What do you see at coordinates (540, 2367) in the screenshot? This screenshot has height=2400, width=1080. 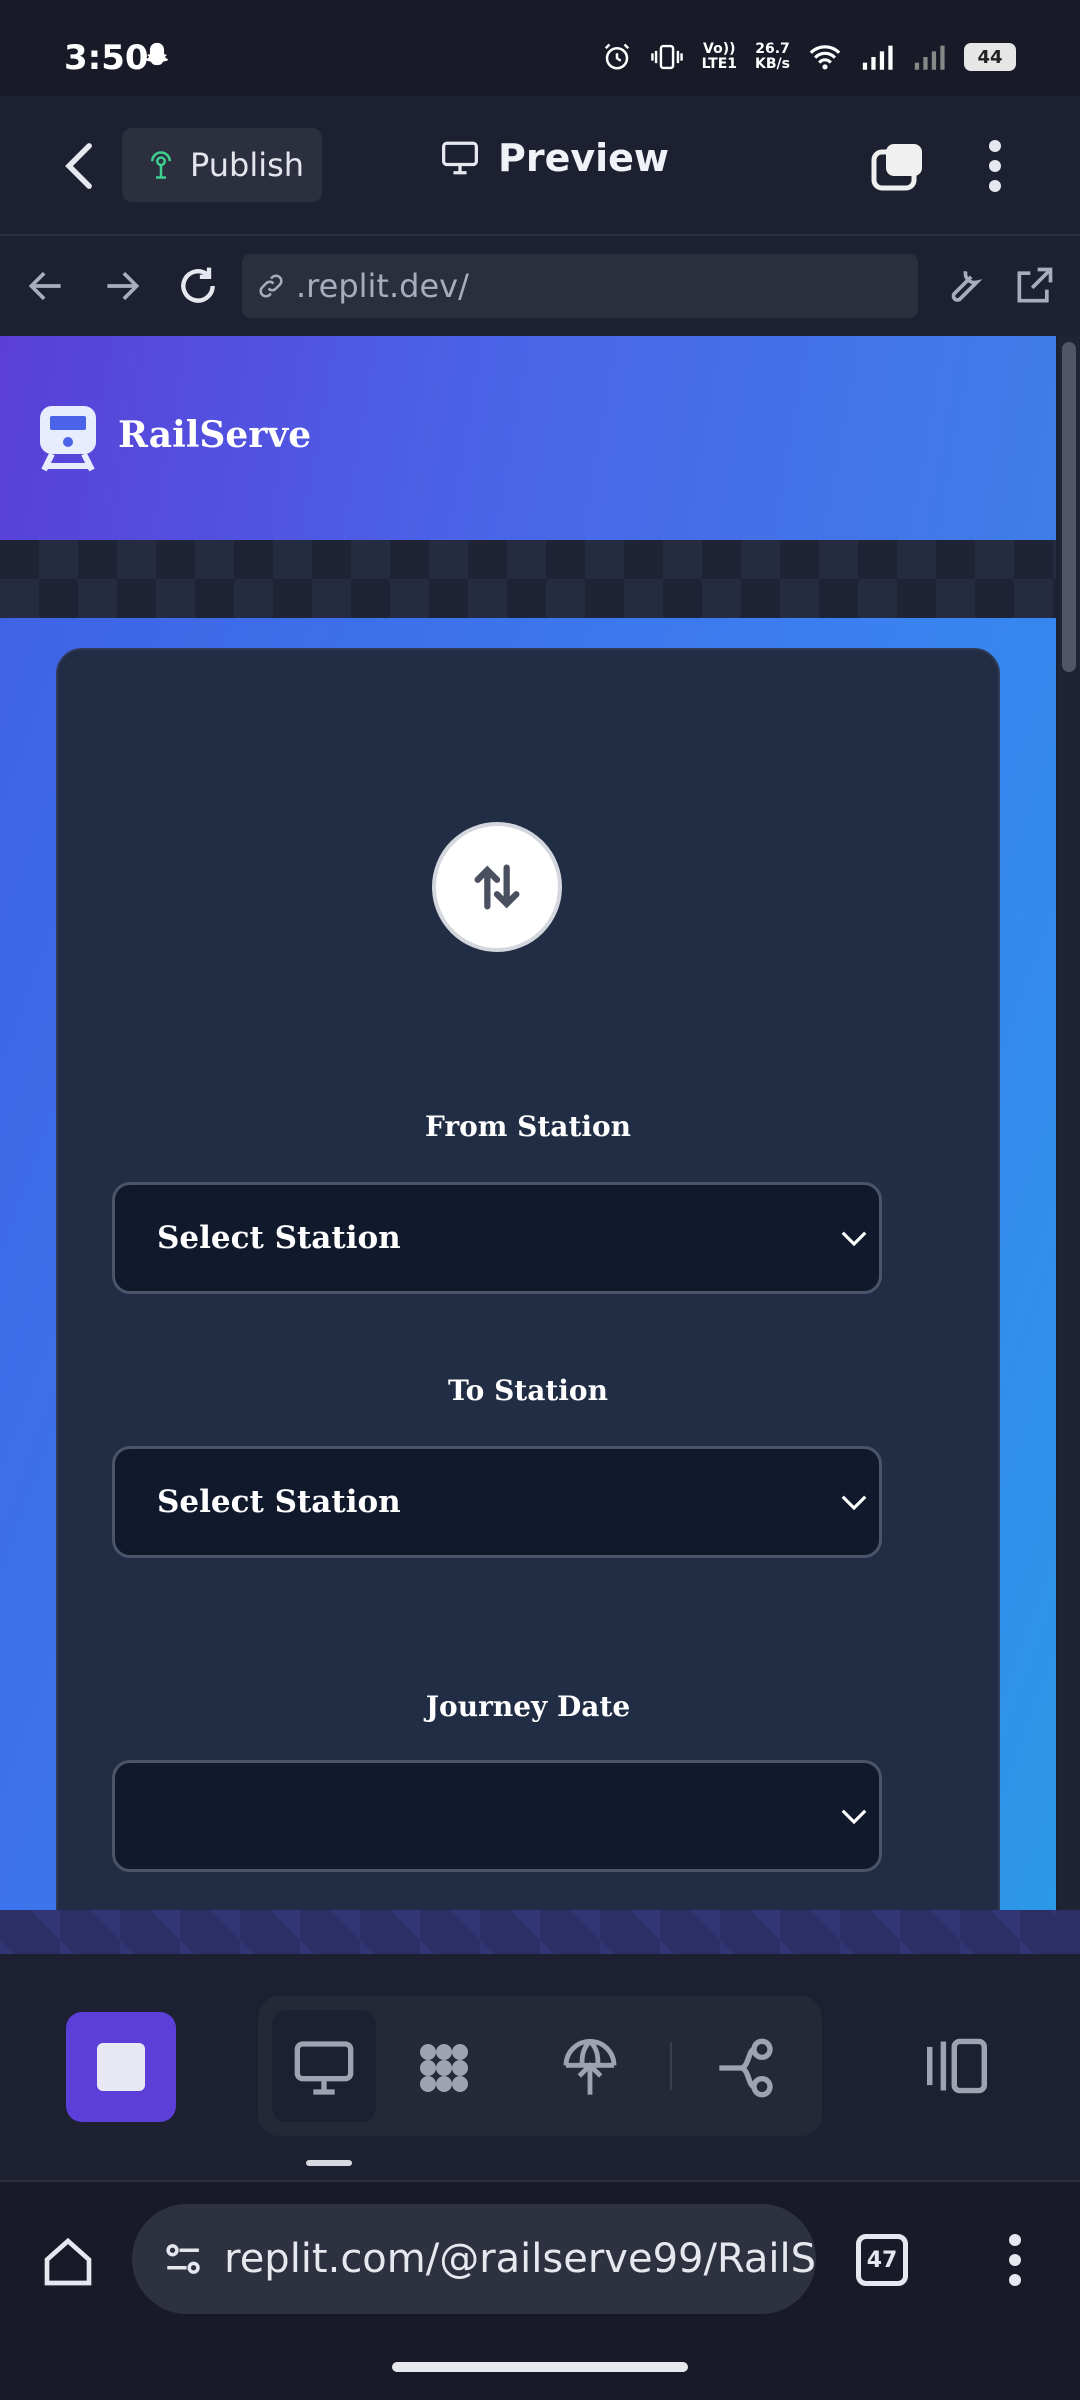 I see `gesture-bar` at bounding box center [540, 2367].